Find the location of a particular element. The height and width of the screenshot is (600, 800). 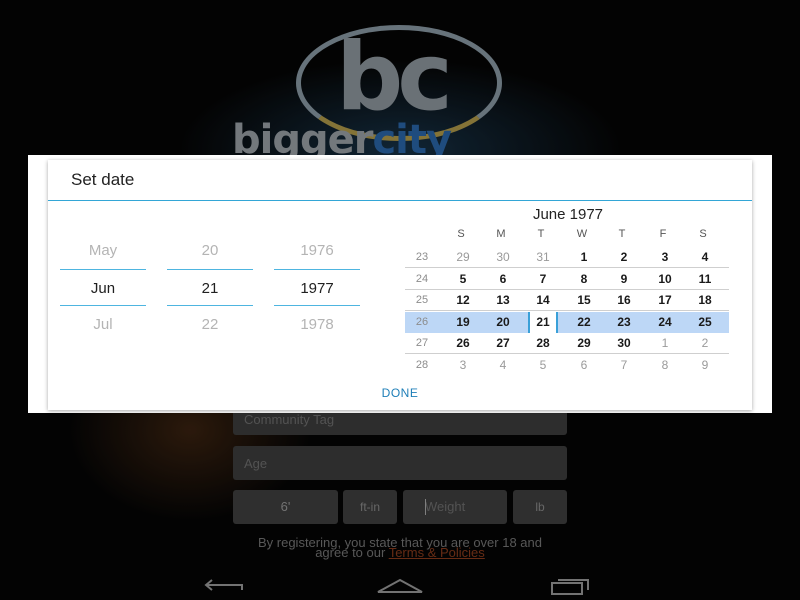

calendar-day: 17 is located at coordinates (665, 300).